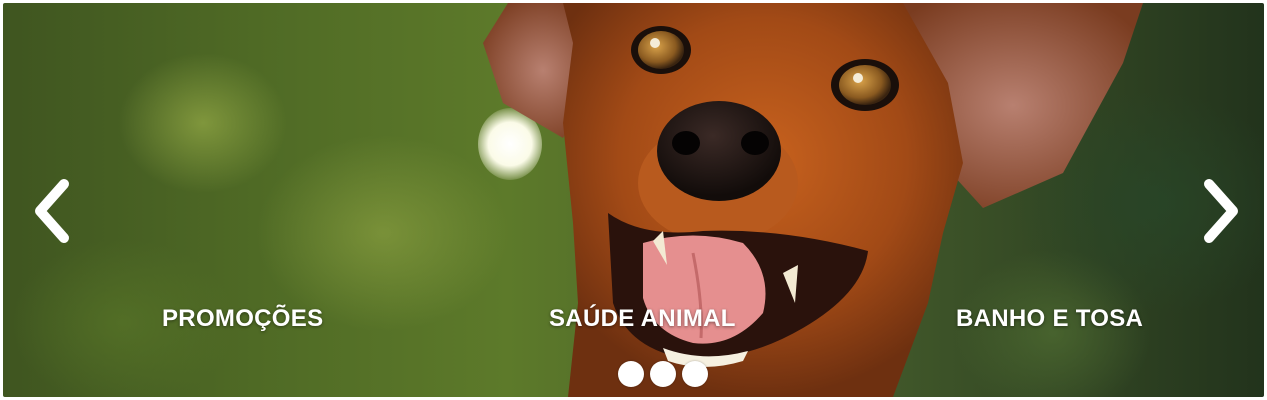 The image size is (1267, 400). I want to click on category-link-saude-animal: SAÚDE ANIMAL, so click(642, 319).